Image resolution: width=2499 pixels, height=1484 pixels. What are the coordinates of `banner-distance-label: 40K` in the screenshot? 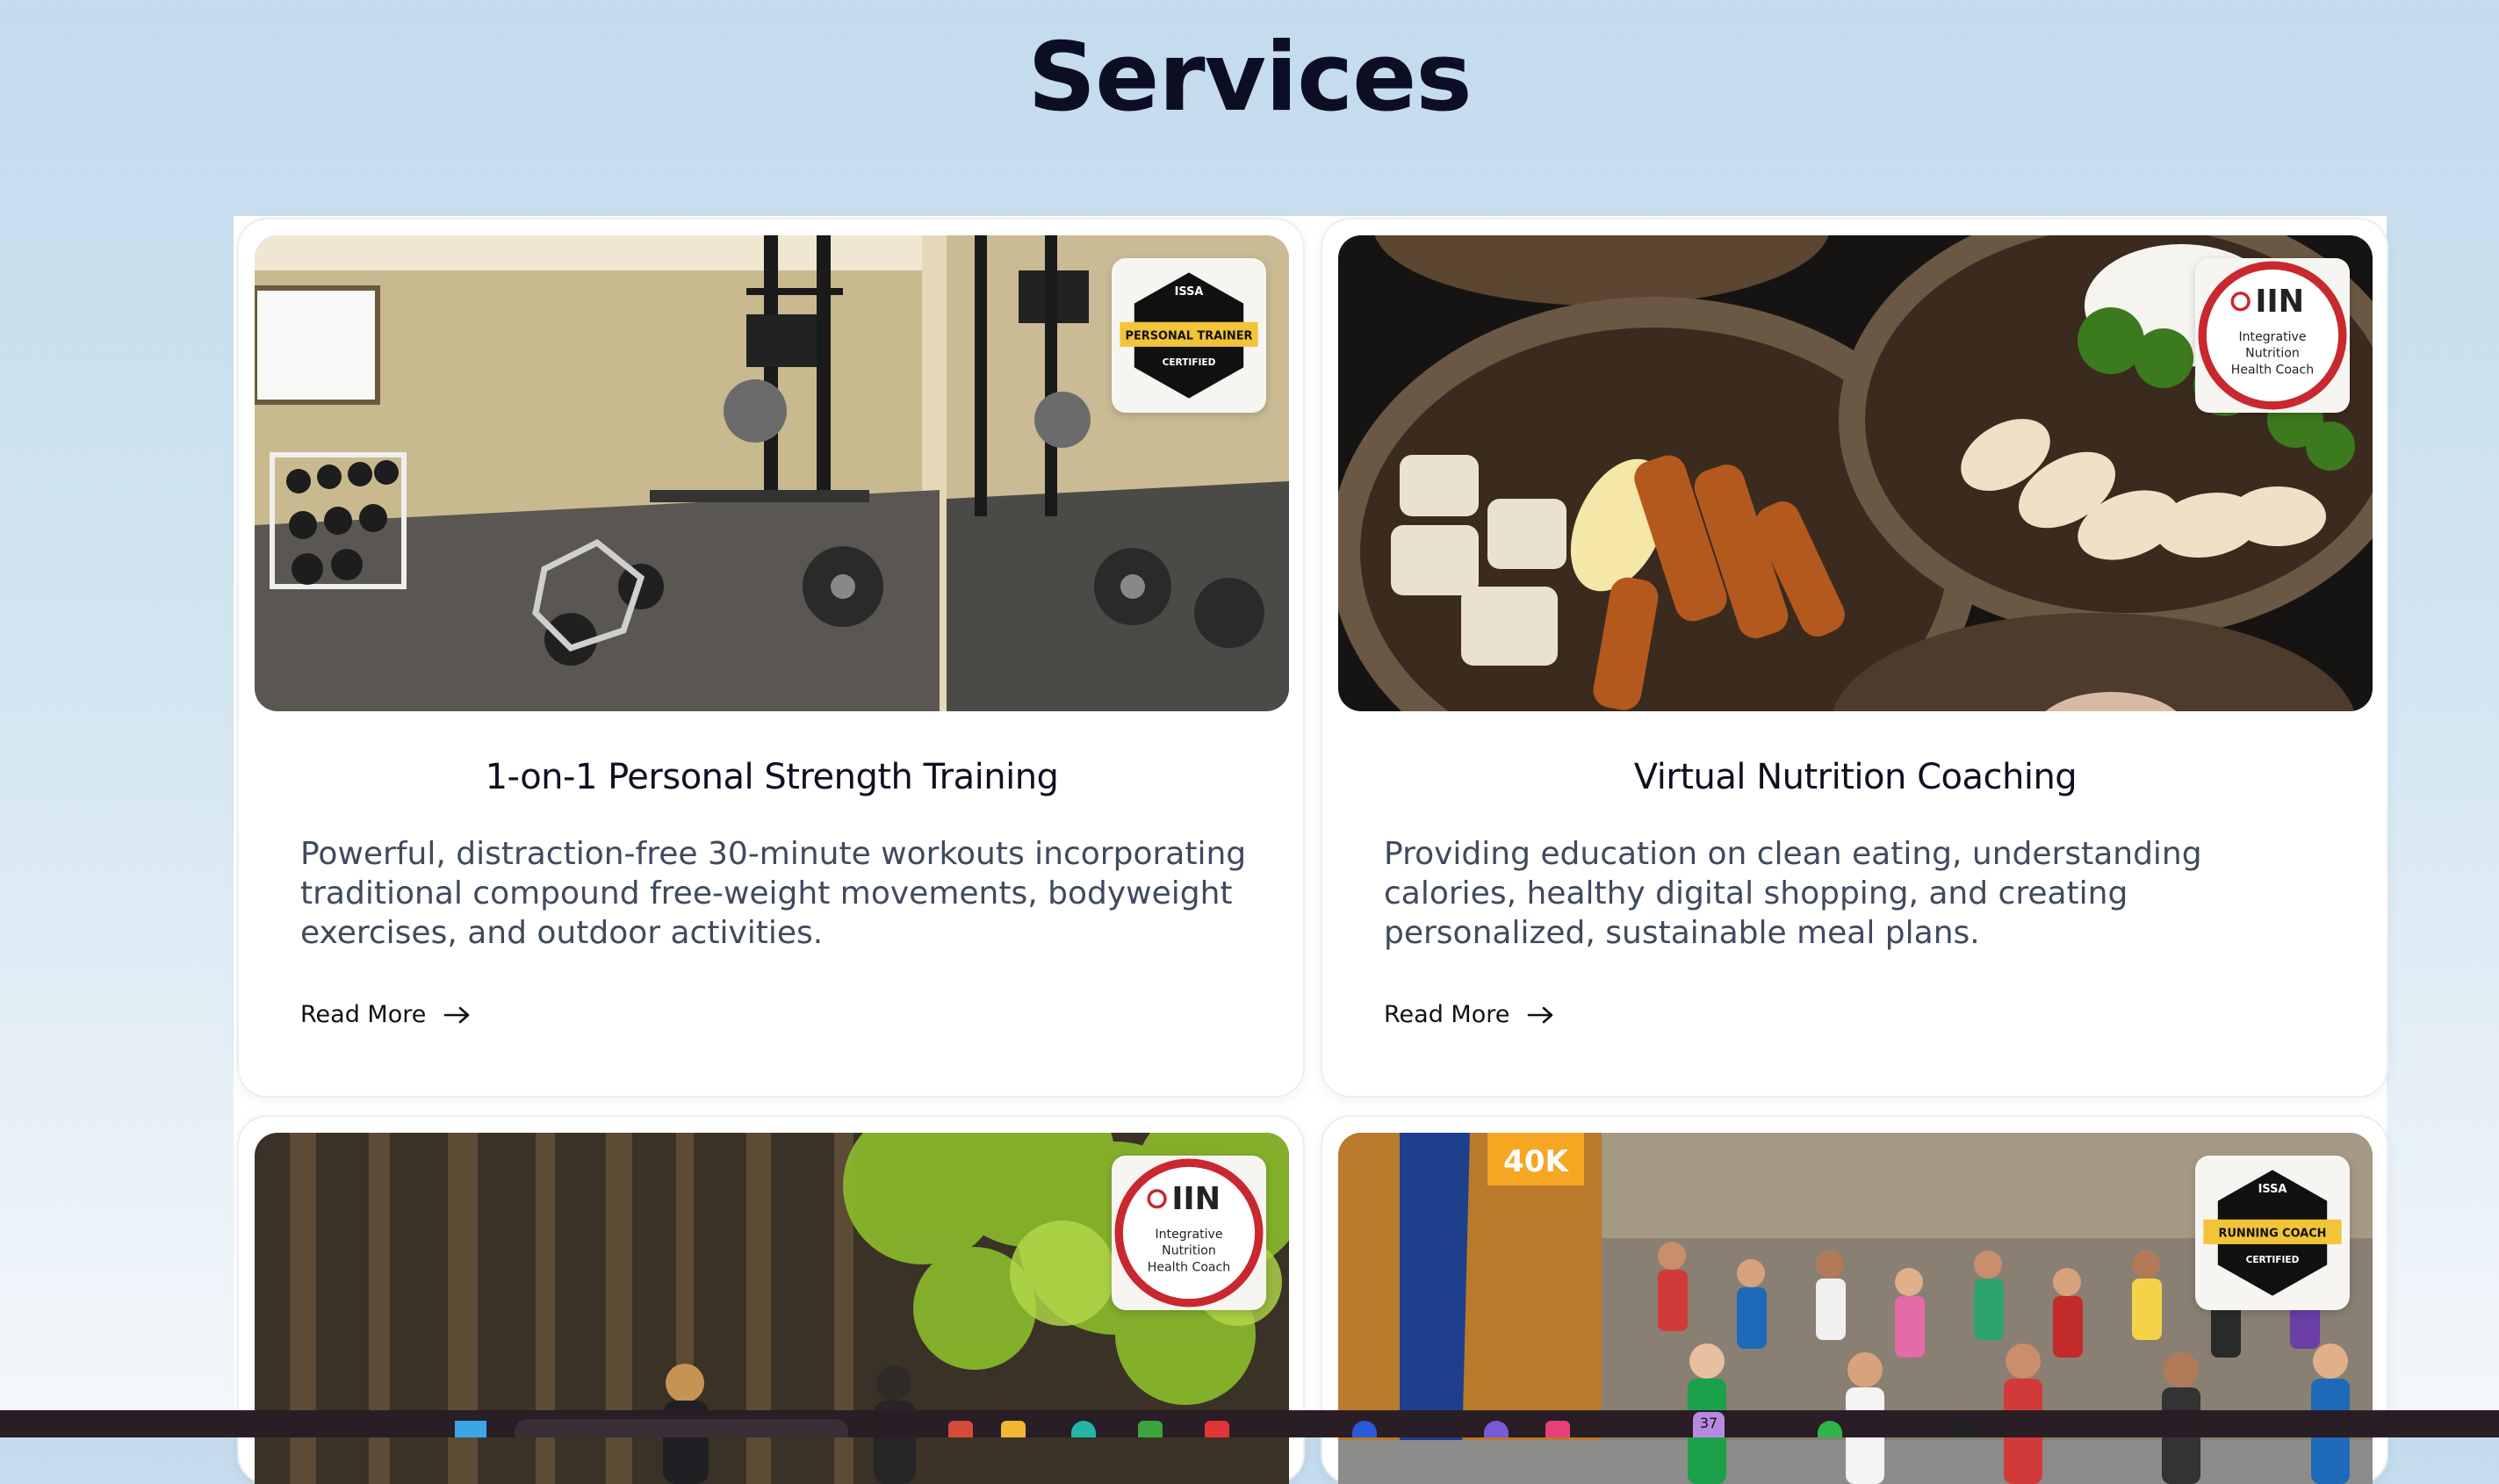 It's located at (1536, 1161).